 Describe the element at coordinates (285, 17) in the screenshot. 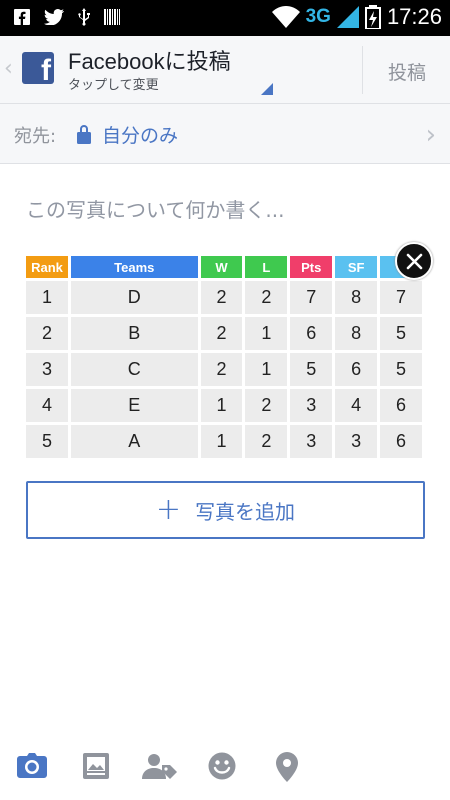

I see `wifi-icon` at that location.